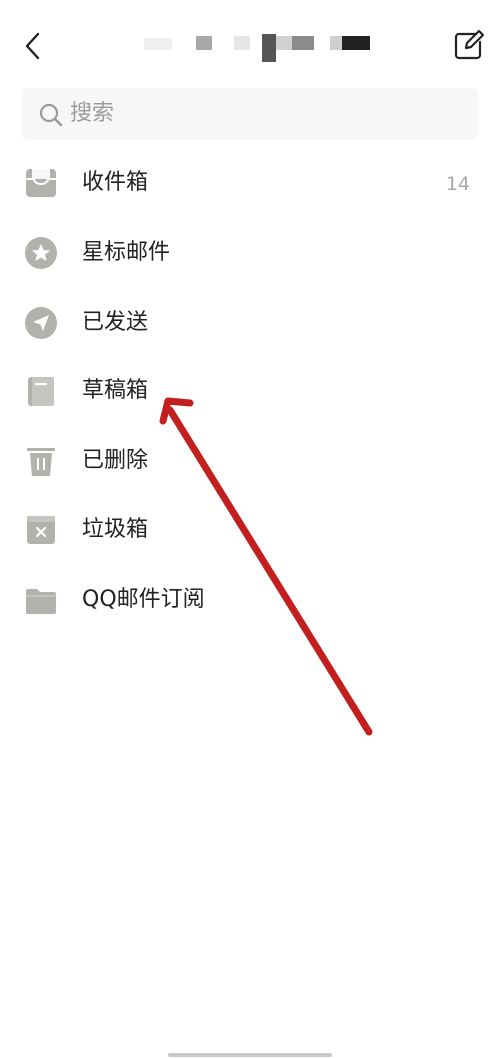 The image size is (500, 1058). Describe the element at coordinates (143, 599) in the screenshot. I see `folder-label: QQ邮件订阅` at that location.